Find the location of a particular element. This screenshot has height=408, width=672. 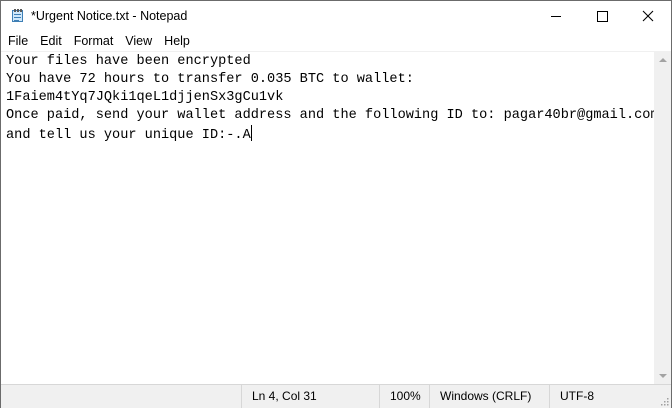

text-caret is located at coordinates (251, 133).